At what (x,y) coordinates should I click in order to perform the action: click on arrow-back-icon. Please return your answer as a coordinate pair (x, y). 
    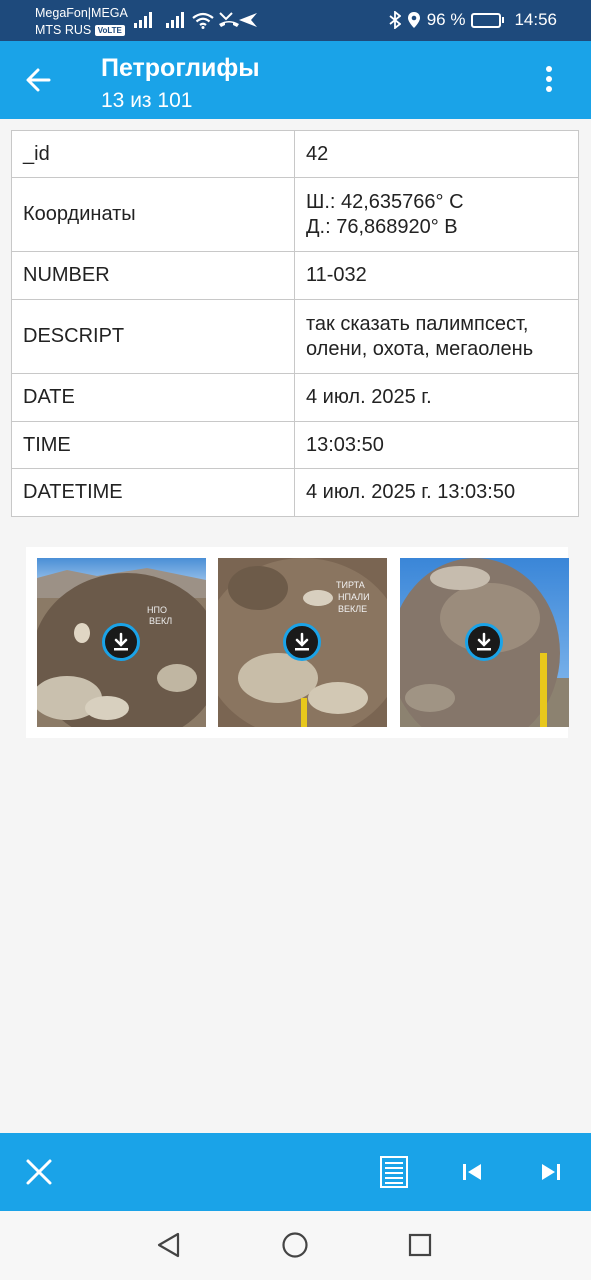
    Looking at the image, I should click on (38, 80).